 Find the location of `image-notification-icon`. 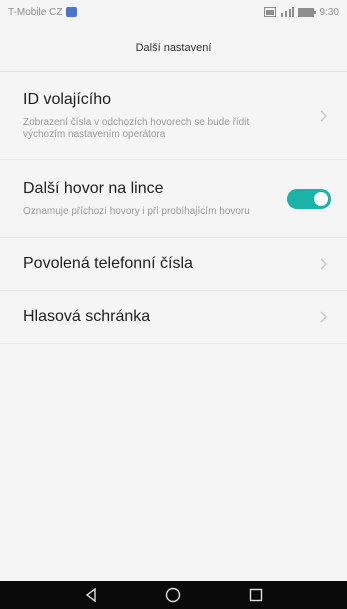

image-notification-icon is located at coordinates (72, 12).